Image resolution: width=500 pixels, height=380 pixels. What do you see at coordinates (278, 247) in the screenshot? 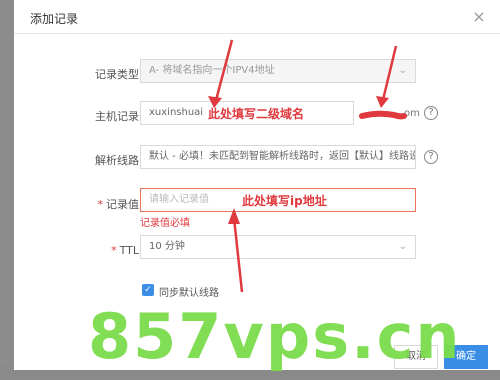
I see `ttl-select: 10 分钟 ⌄` at bounding box center [278, 247].